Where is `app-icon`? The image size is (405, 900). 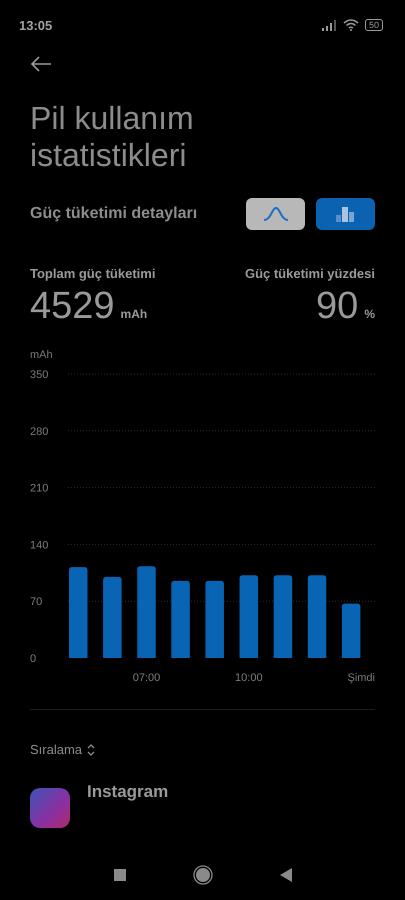
app-icon is located at coordinates (50, 808).